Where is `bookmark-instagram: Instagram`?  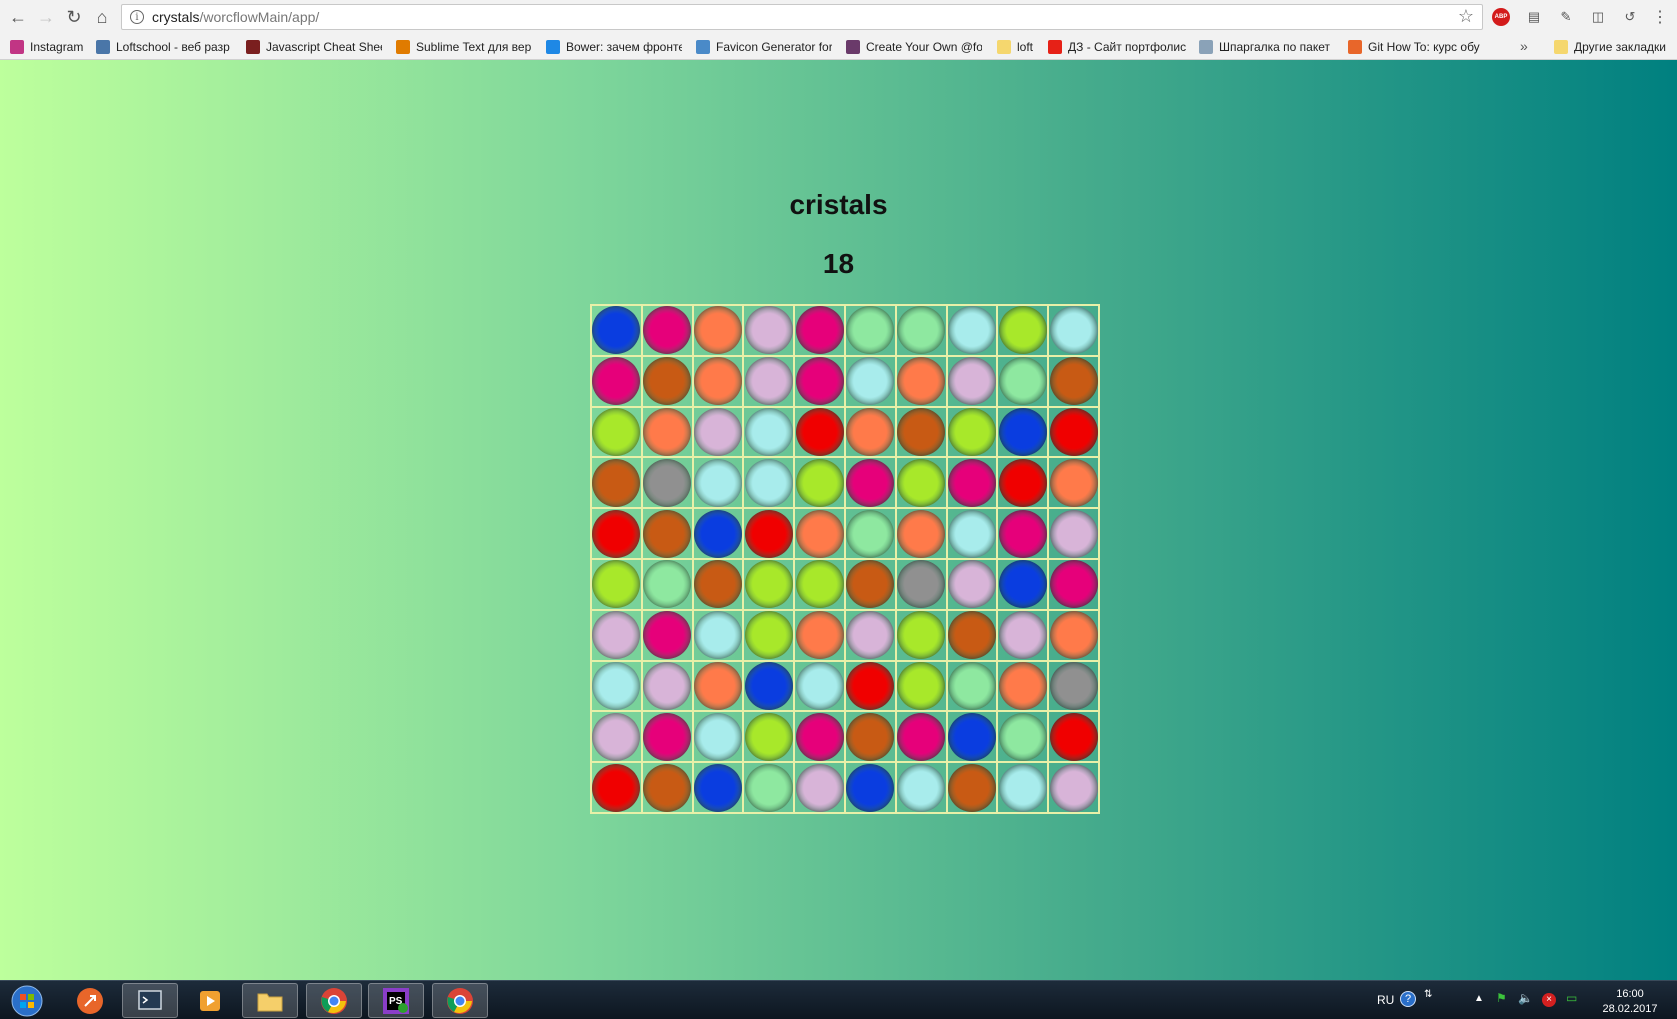
bookmark-instagram: Instagram is located at coordinates (49, 47).